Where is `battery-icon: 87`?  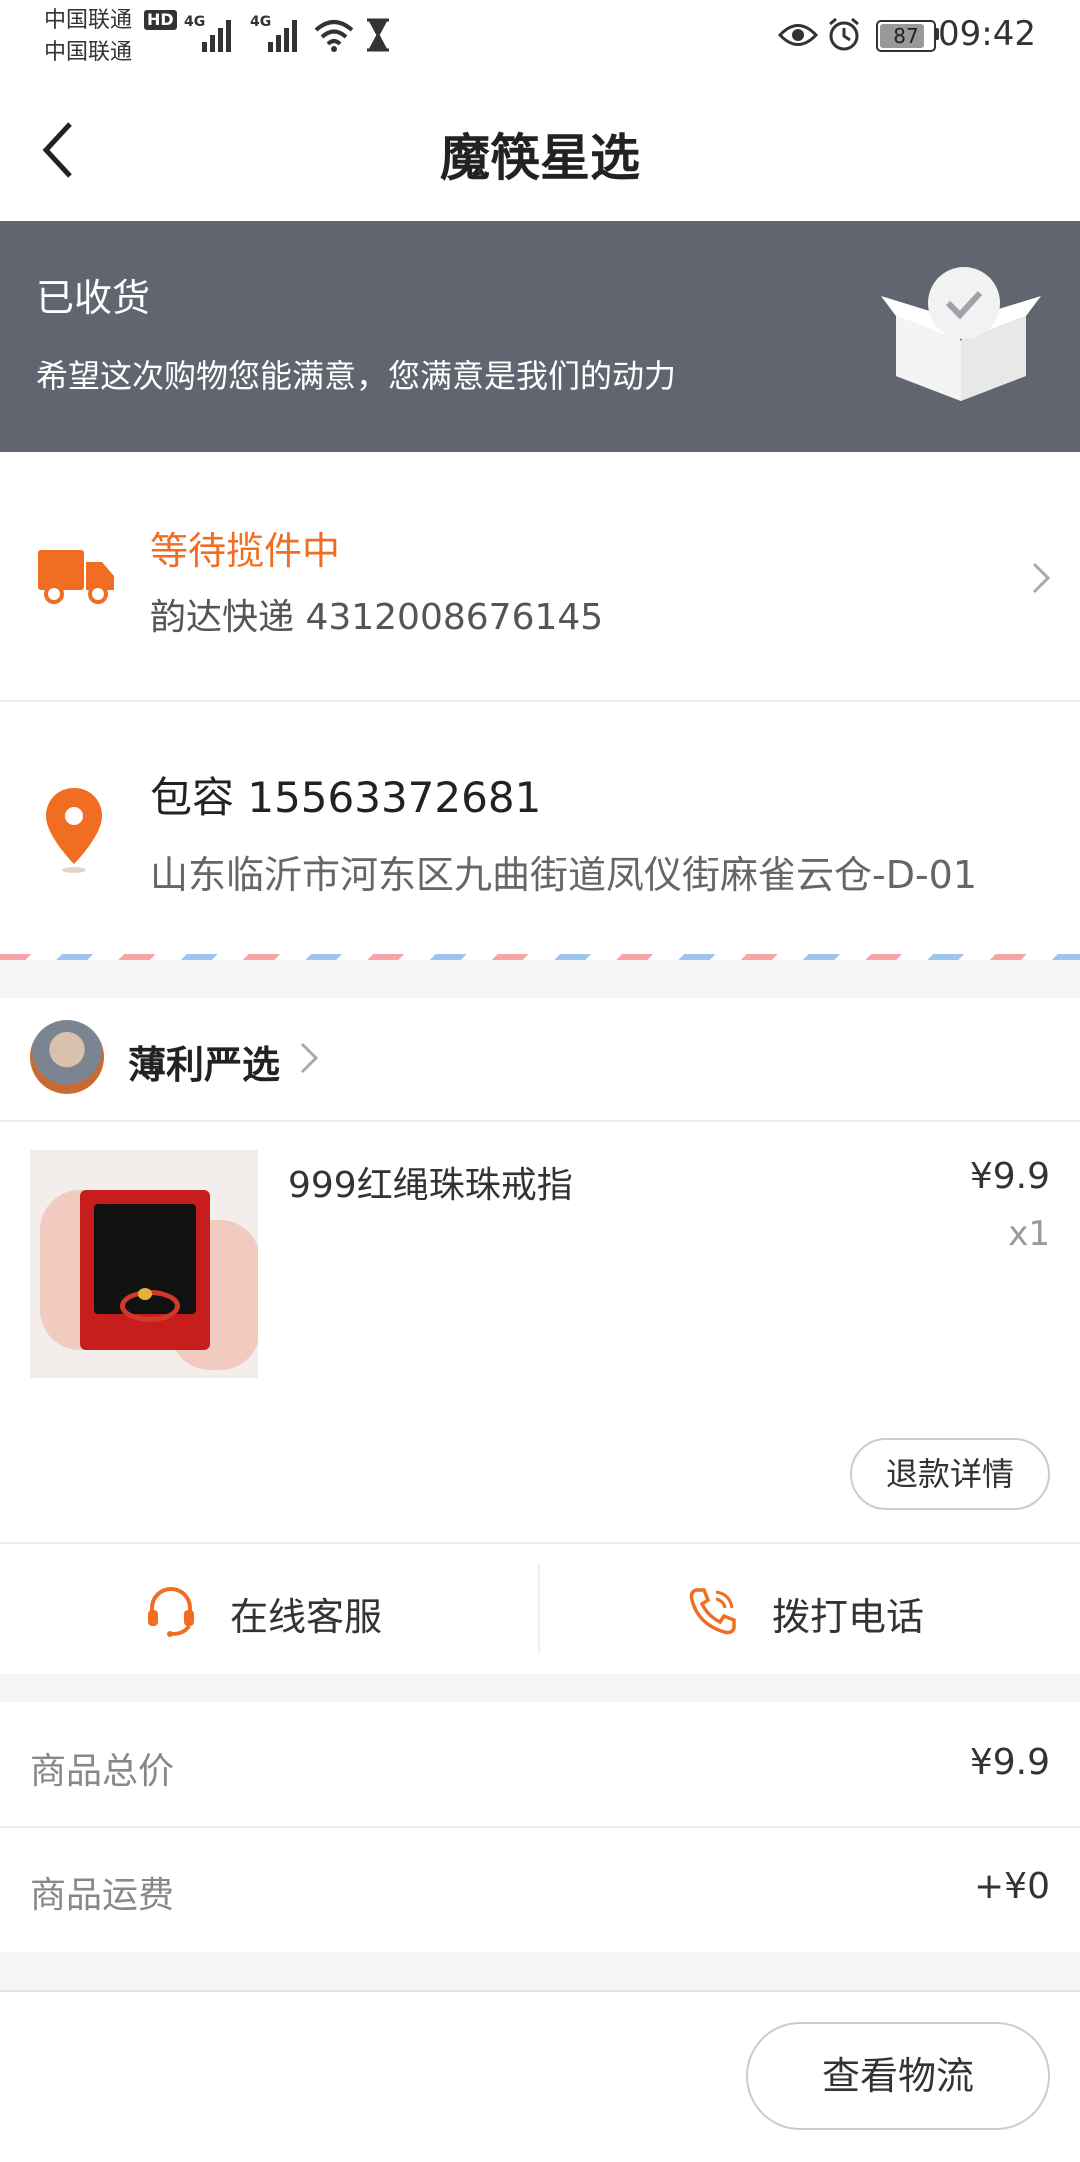 battery-icon: 87 is located at coordinates (906, 36).